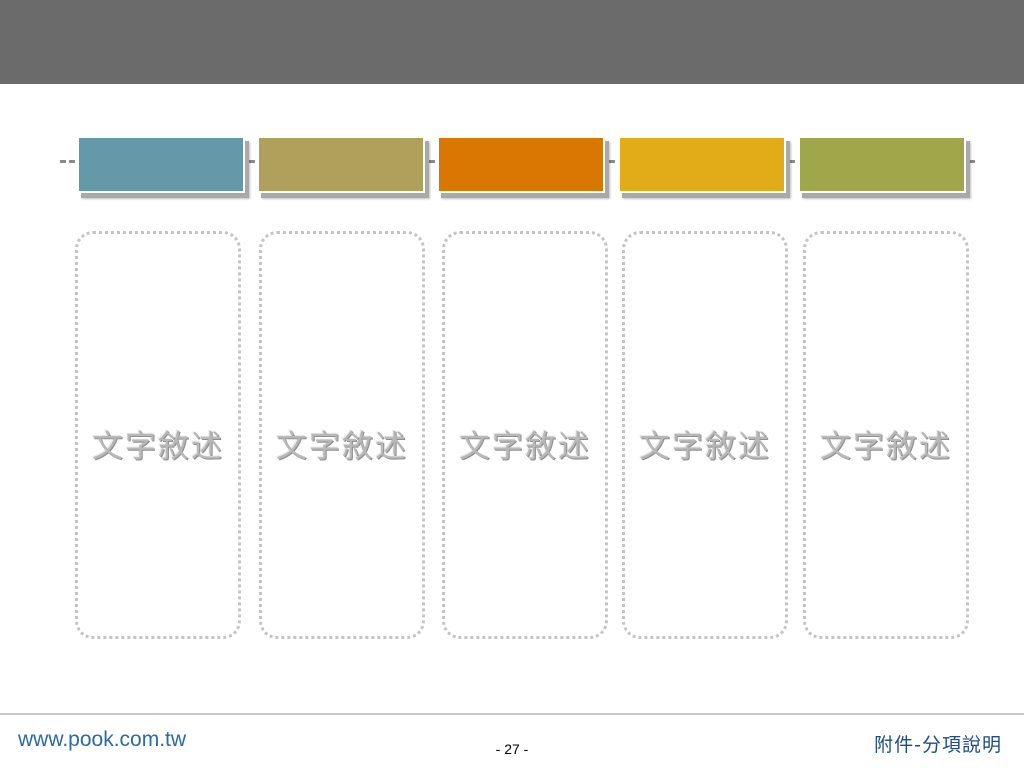 This screenshot has height=768, width=1024. What do you see at coordinates (512, 714) in the screenshot?
I see `footer-divider` at bounding box center [512, 714].